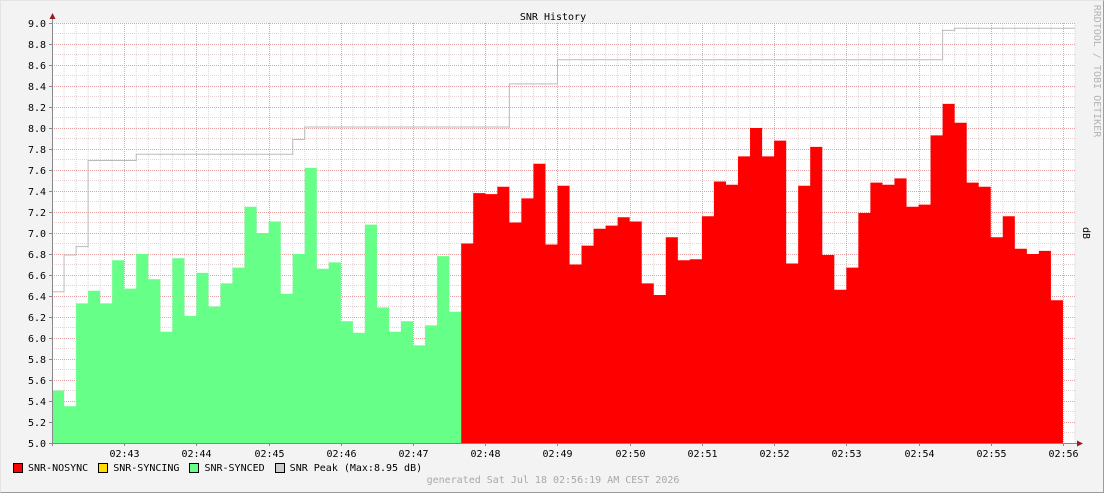 This screenshot has width=1104, height=494. What do you see at coordinates (124, 454) in the screenshot?
I see `x-tick-label: 02:43` at bounding box center [124, 454].